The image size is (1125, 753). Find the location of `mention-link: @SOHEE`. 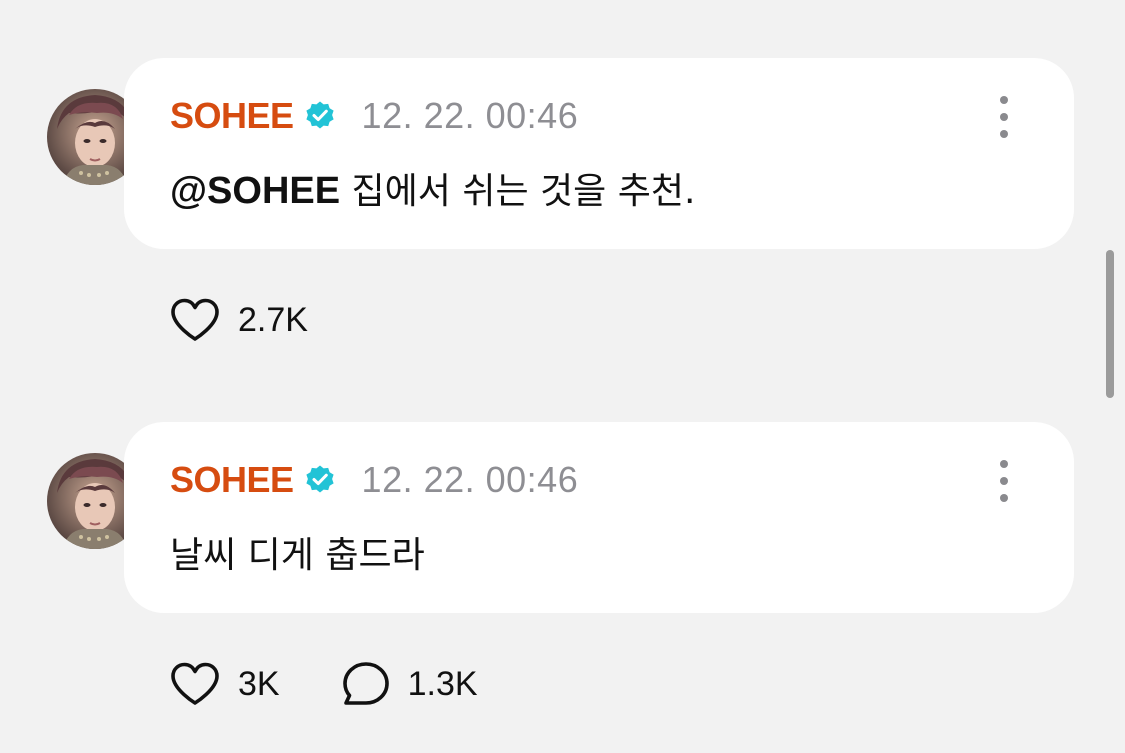

mention-link: @SOHEE is located at coordinates (255, 191).